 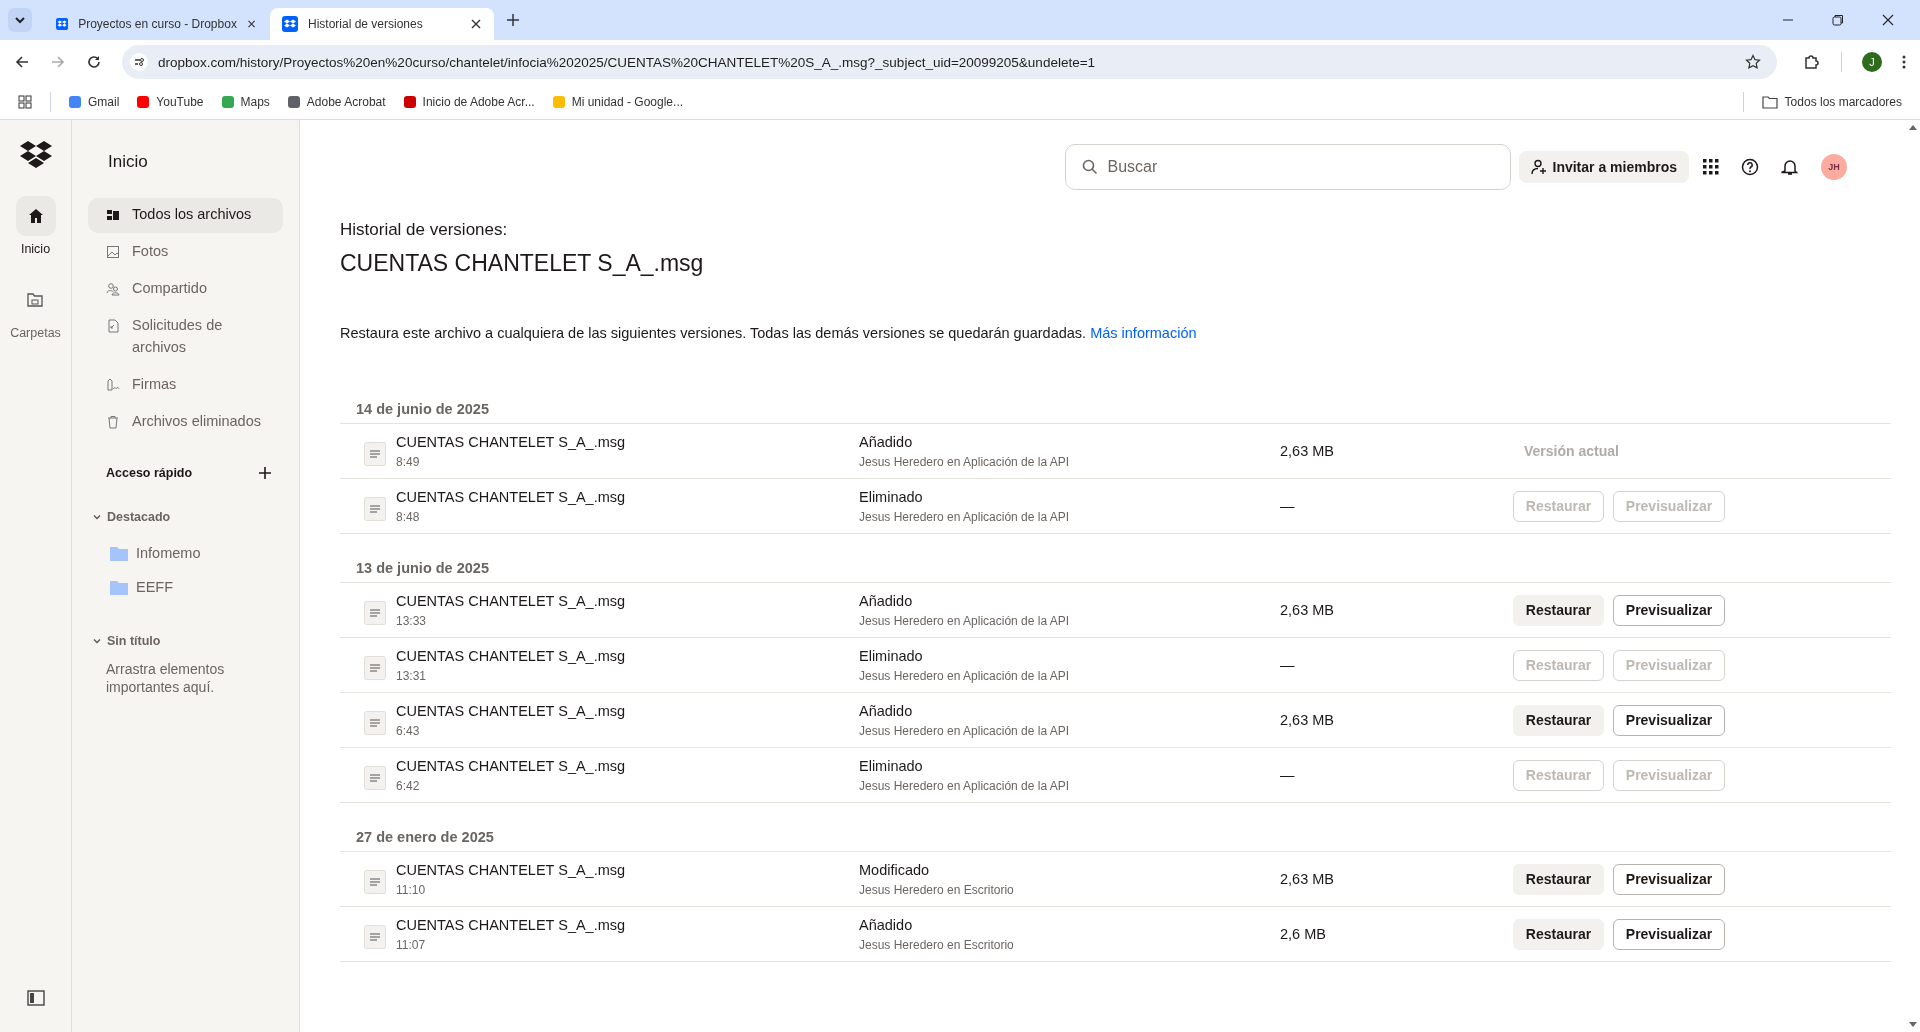 I want to click on change-author: Jesus Heredero en Escritorio, so click(x=937, y=889).